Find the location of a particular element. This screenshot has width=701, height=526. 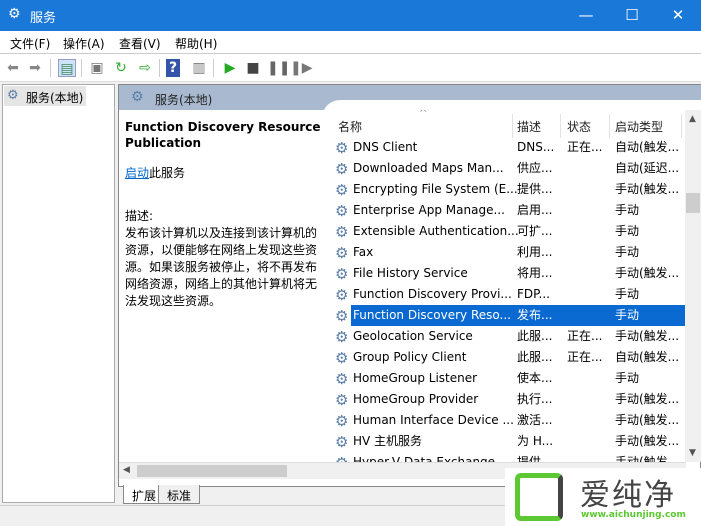

table-row: ⚙ Function Discovery Provi... FDP... 手动 is located at coordinates (508, 294).